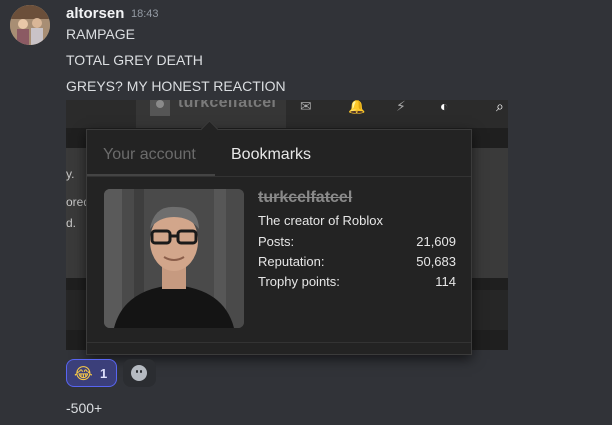 The height and width of the screenshot is (425, 612). What do you see at coordinates (444, 107) in the screenshot?
I see `toggle-icon: ◐` at bounding box center [444, 107].